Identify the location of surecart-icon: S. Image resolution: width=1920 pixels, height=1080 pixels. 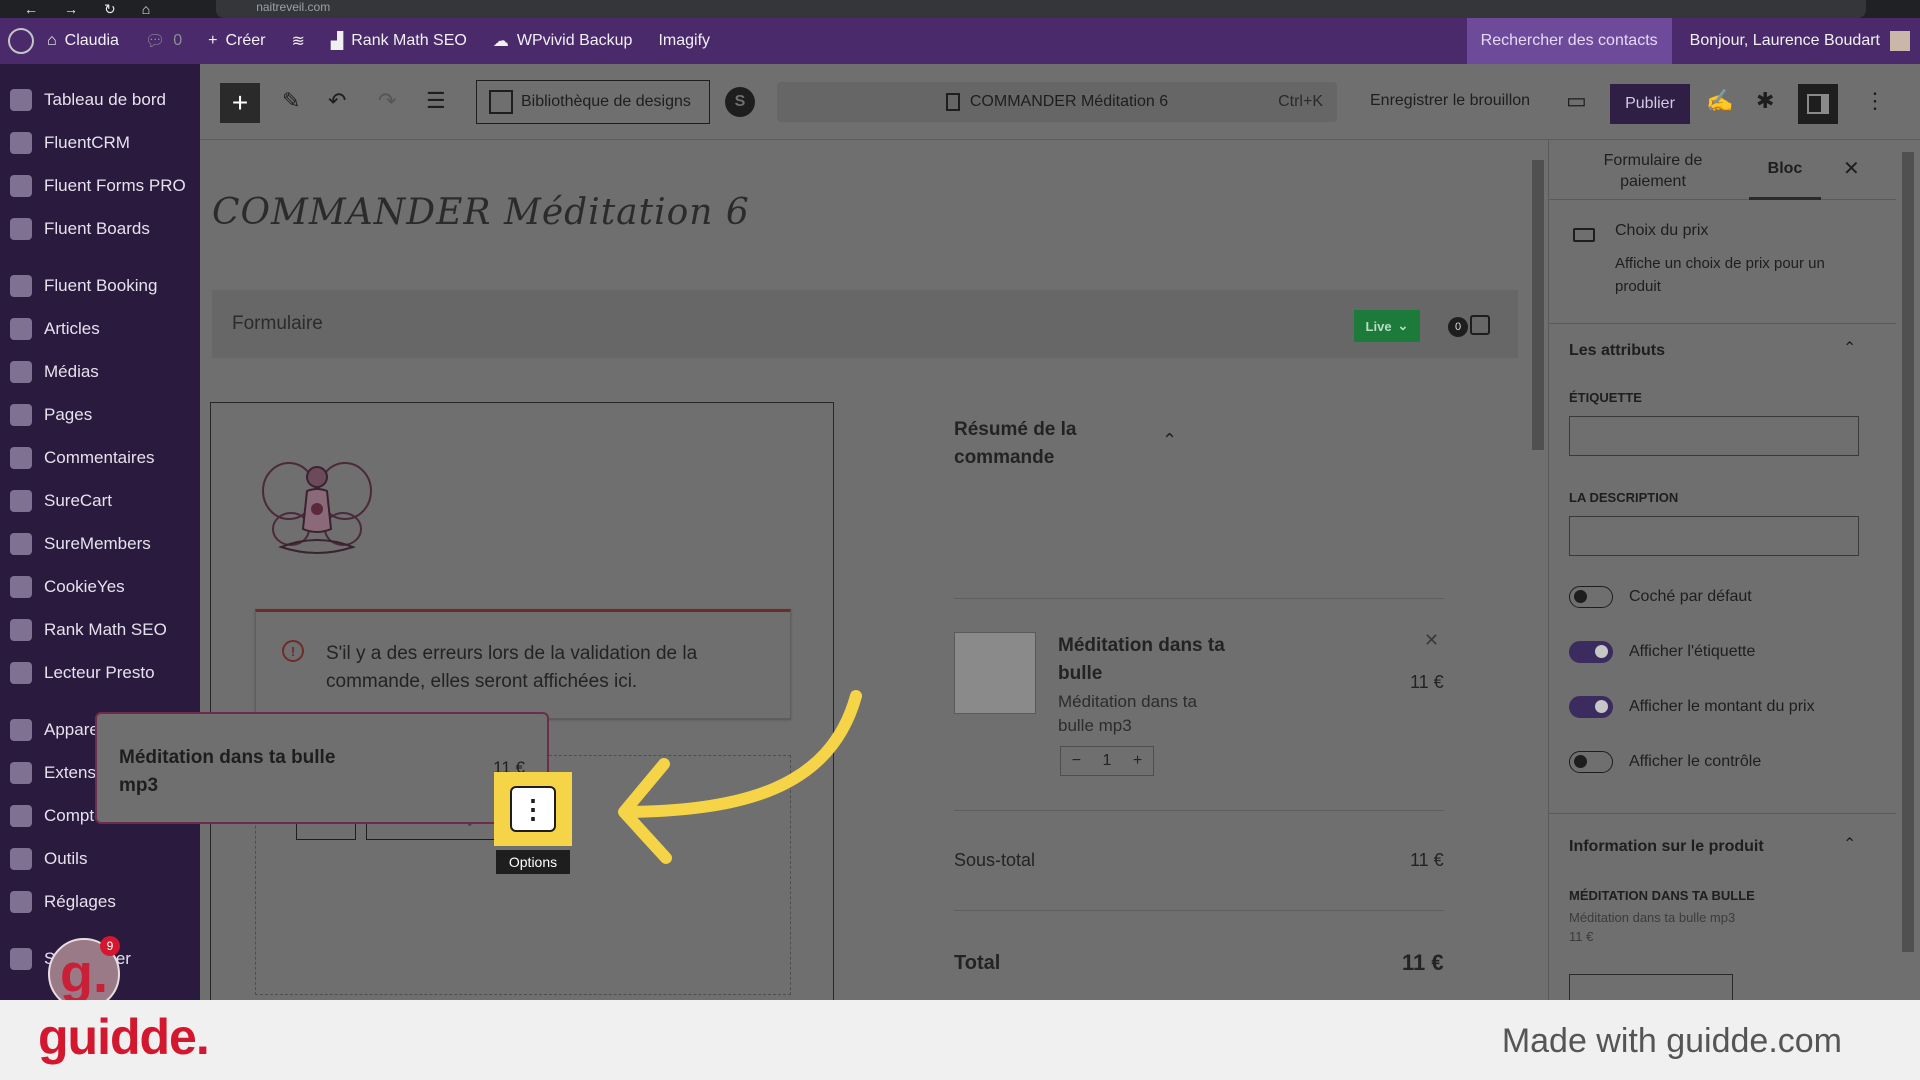
(740, 102).